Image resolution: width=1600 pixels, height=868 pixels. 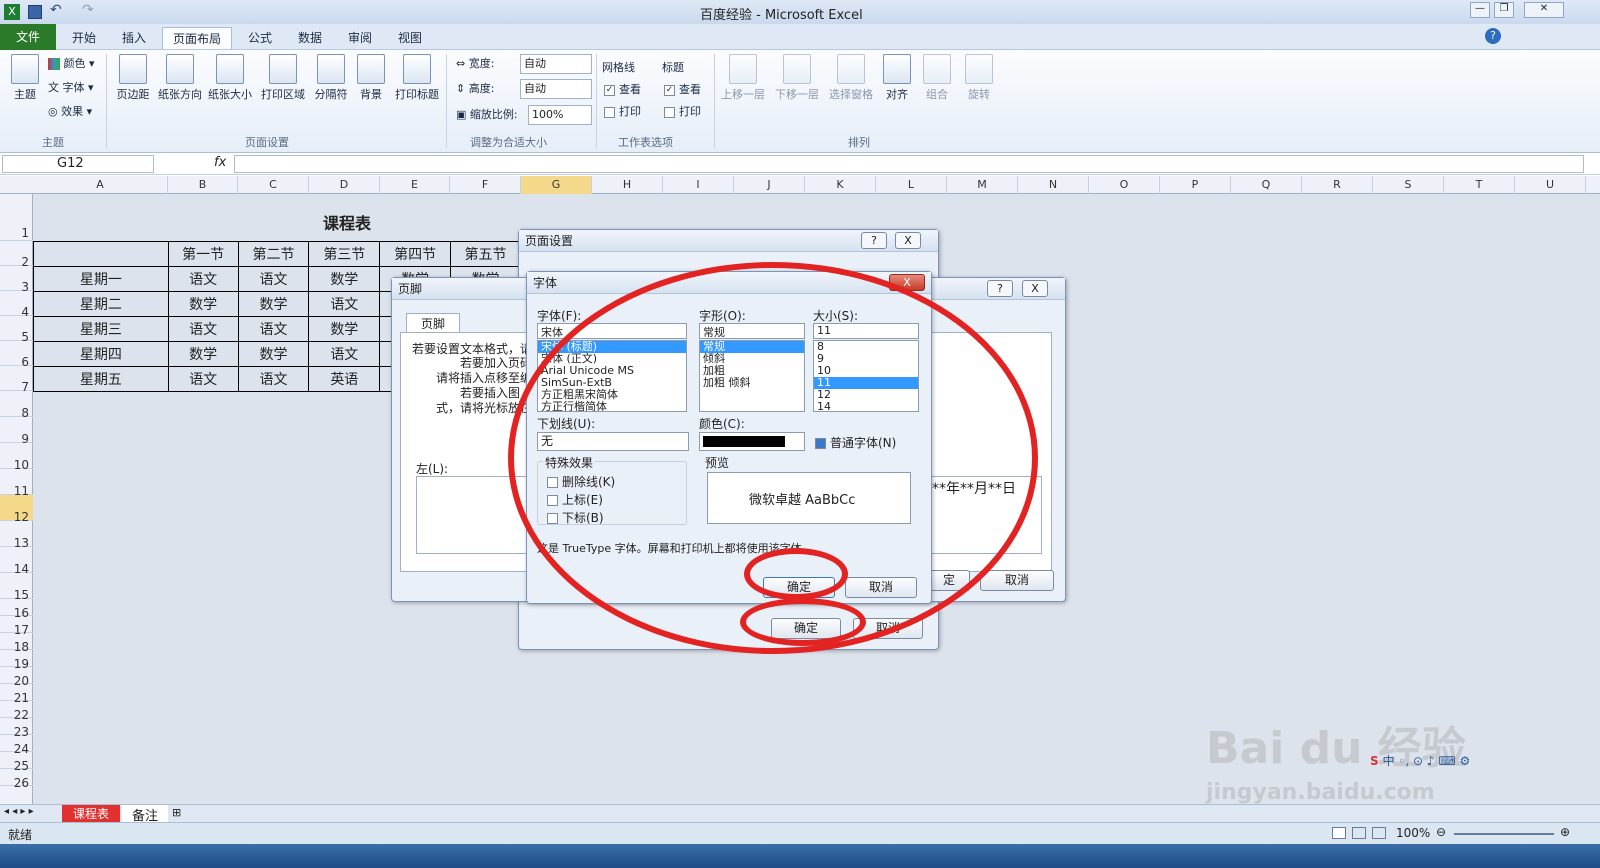 I want to click on save-icon, so click(x=35, y=12).